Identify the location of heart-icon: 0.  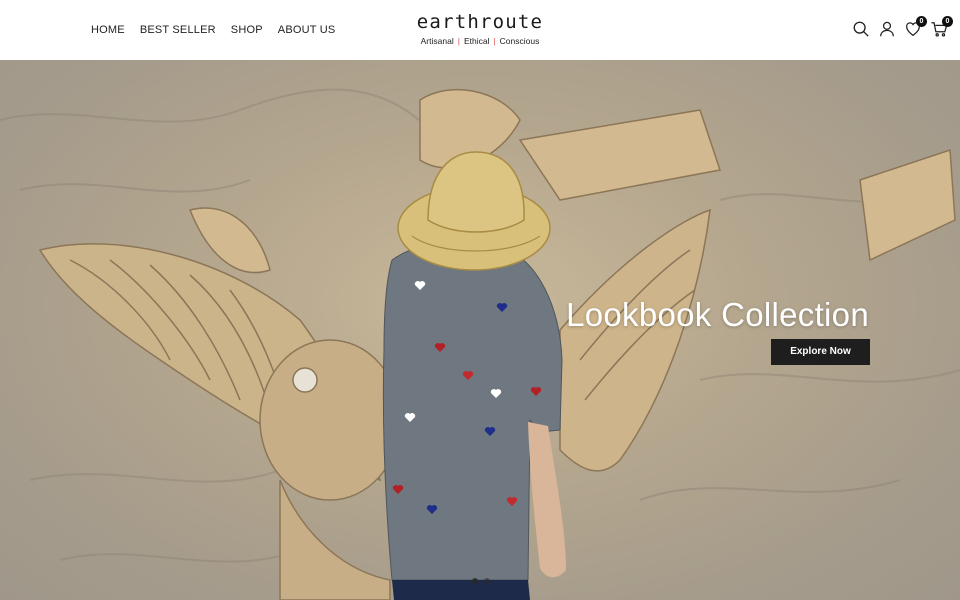
(915, 27).